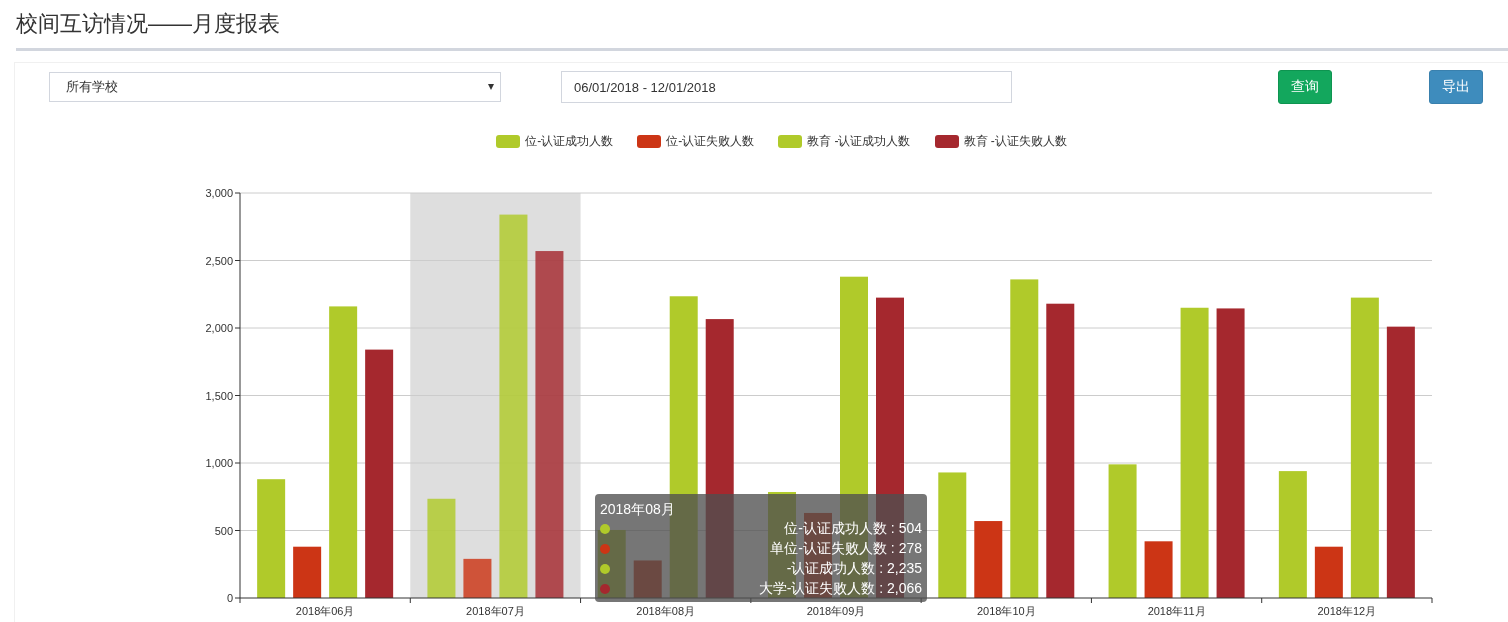 The image size is (1508, 622). I want to click on tooltip-value: 大学-认证失败人数 : 2,066, so click(840, 589).